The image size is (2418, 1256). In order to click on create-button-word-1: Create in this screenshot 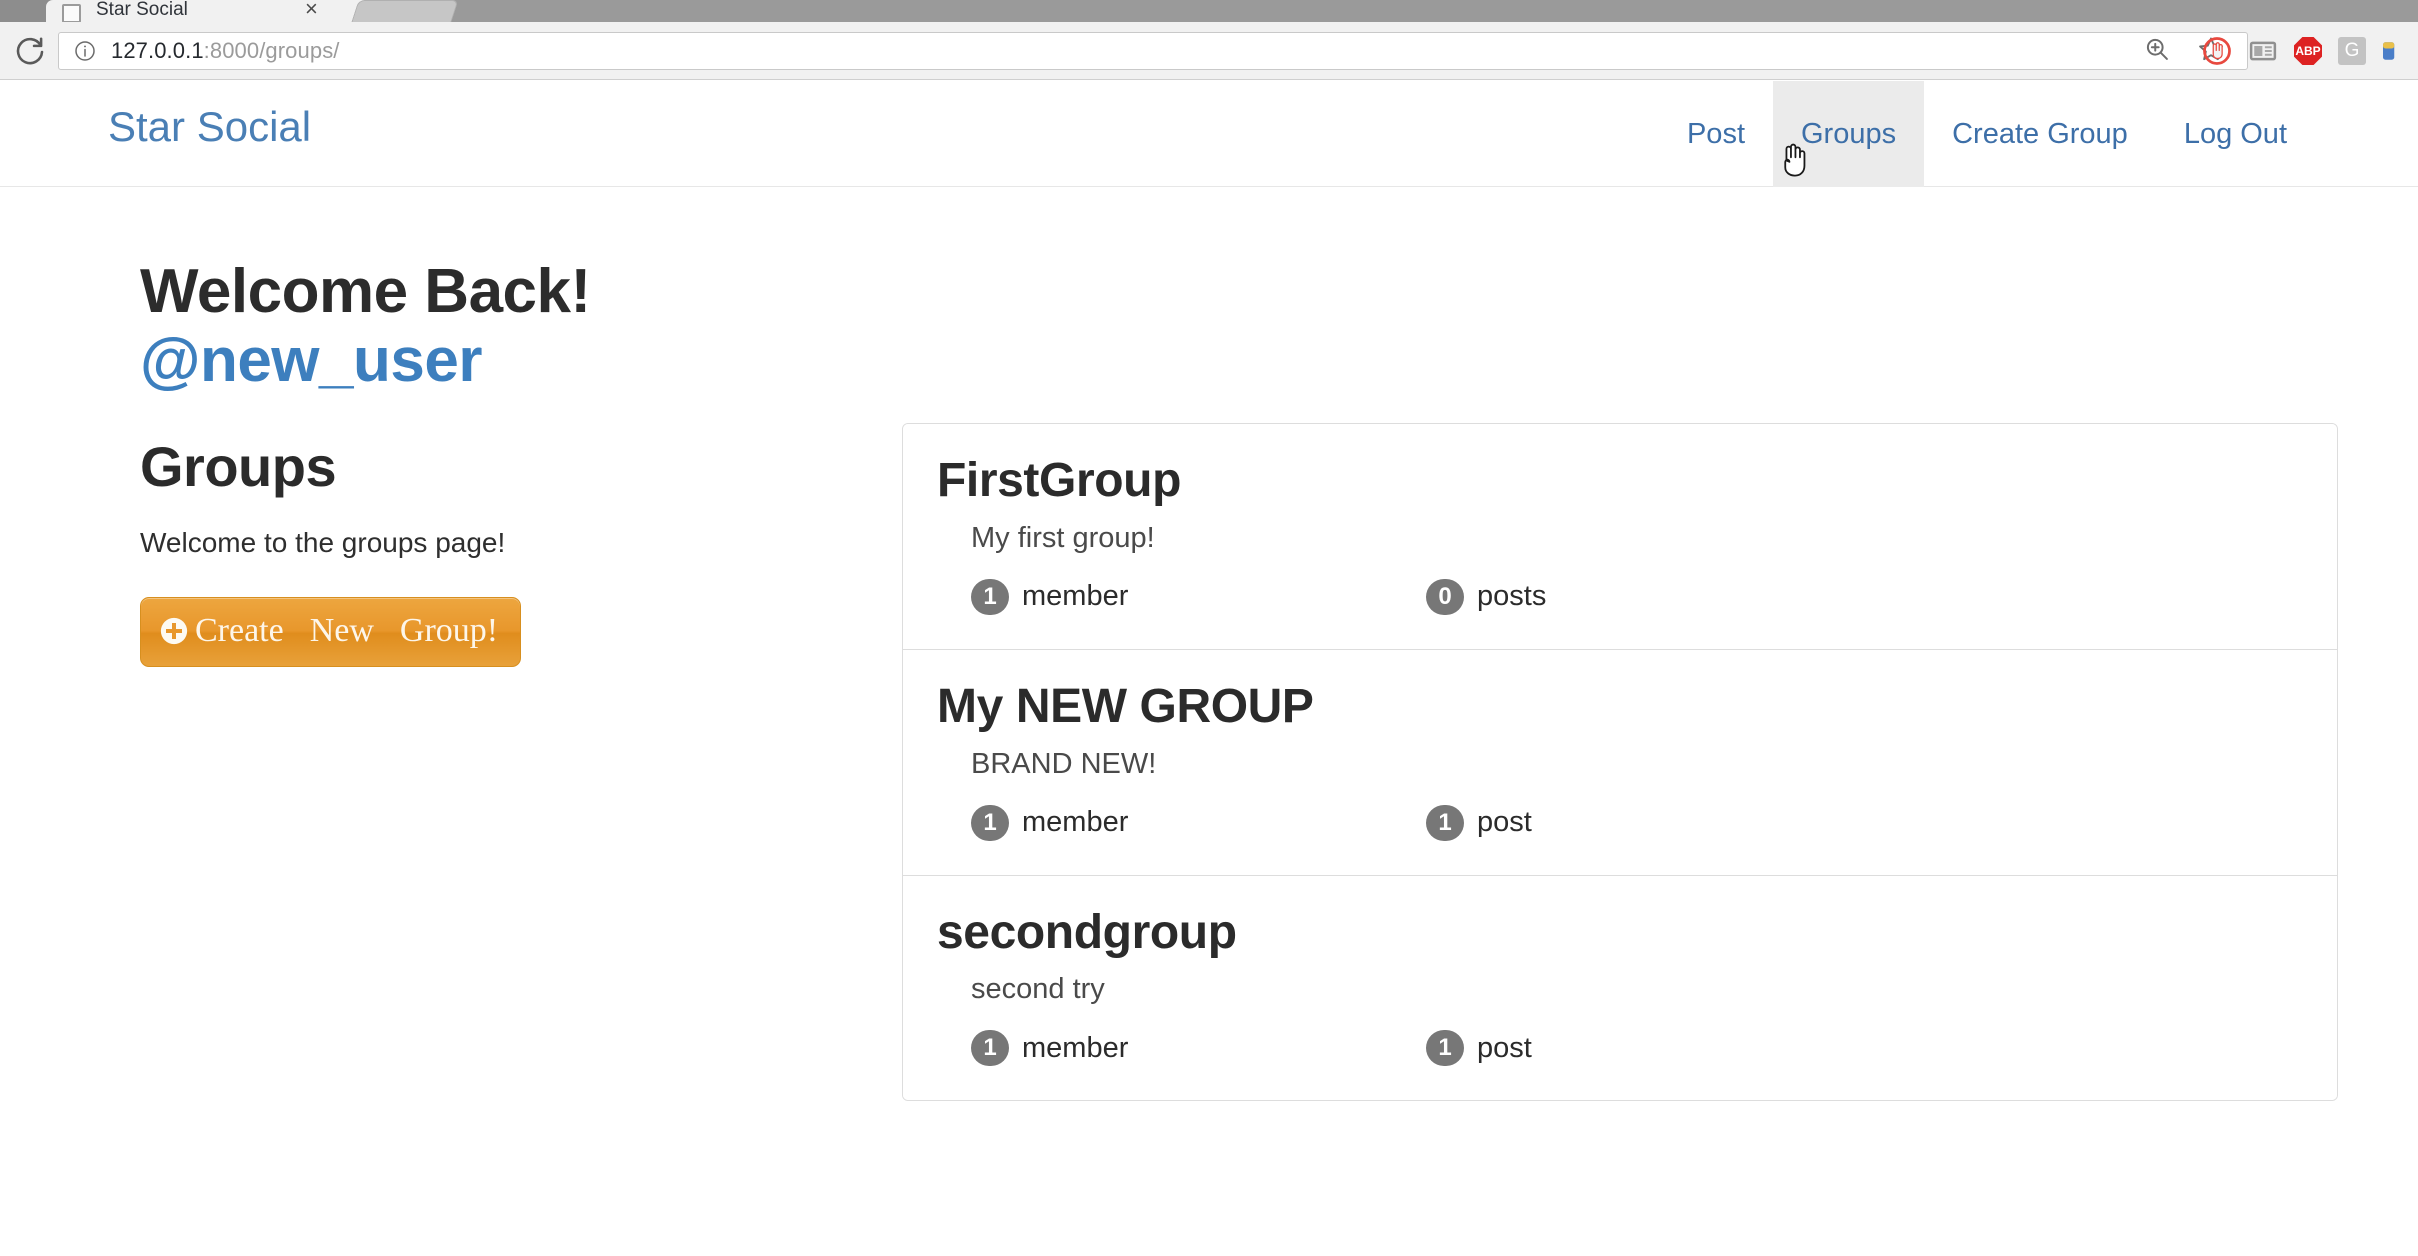, I will do `click(239, 630)`.